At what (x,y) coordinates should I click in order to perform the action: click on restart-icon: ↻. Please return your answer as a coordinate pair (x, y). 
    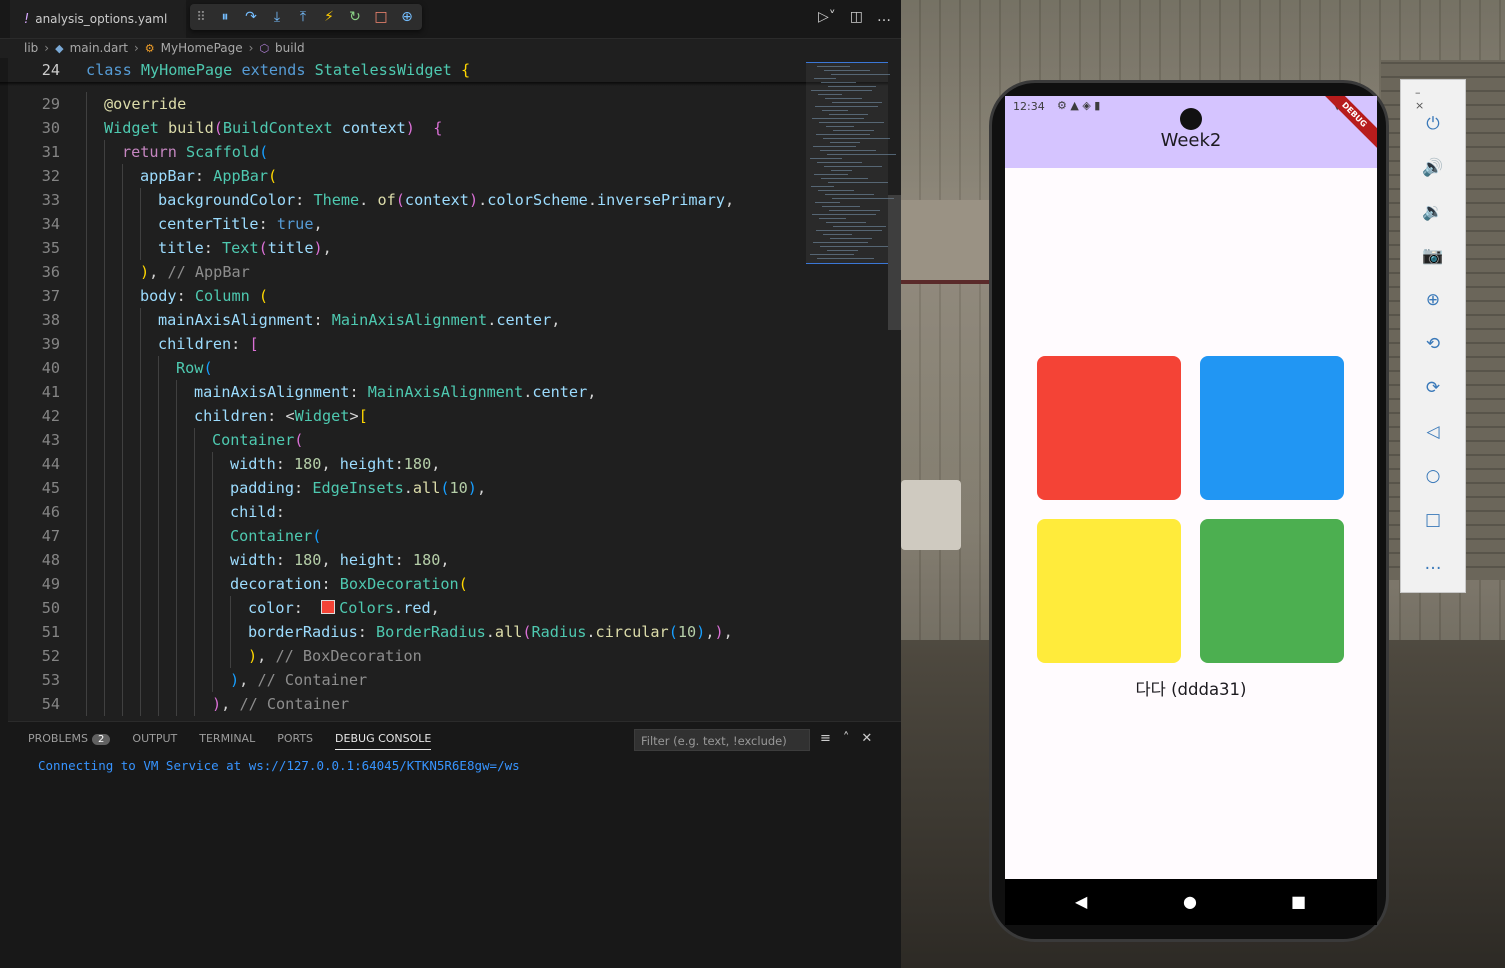
    Looking at the image, I should click on (355, 17).